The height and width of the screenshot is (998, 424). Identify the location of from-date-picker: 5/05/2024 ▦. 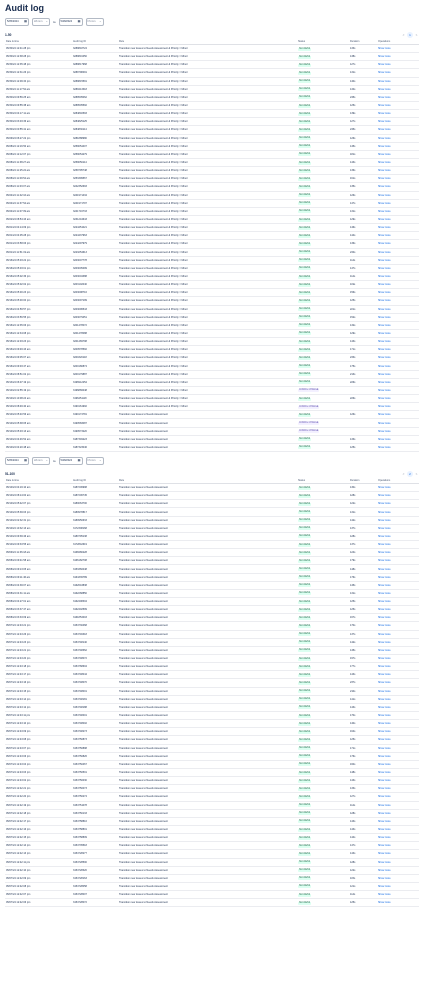
(17, 460).